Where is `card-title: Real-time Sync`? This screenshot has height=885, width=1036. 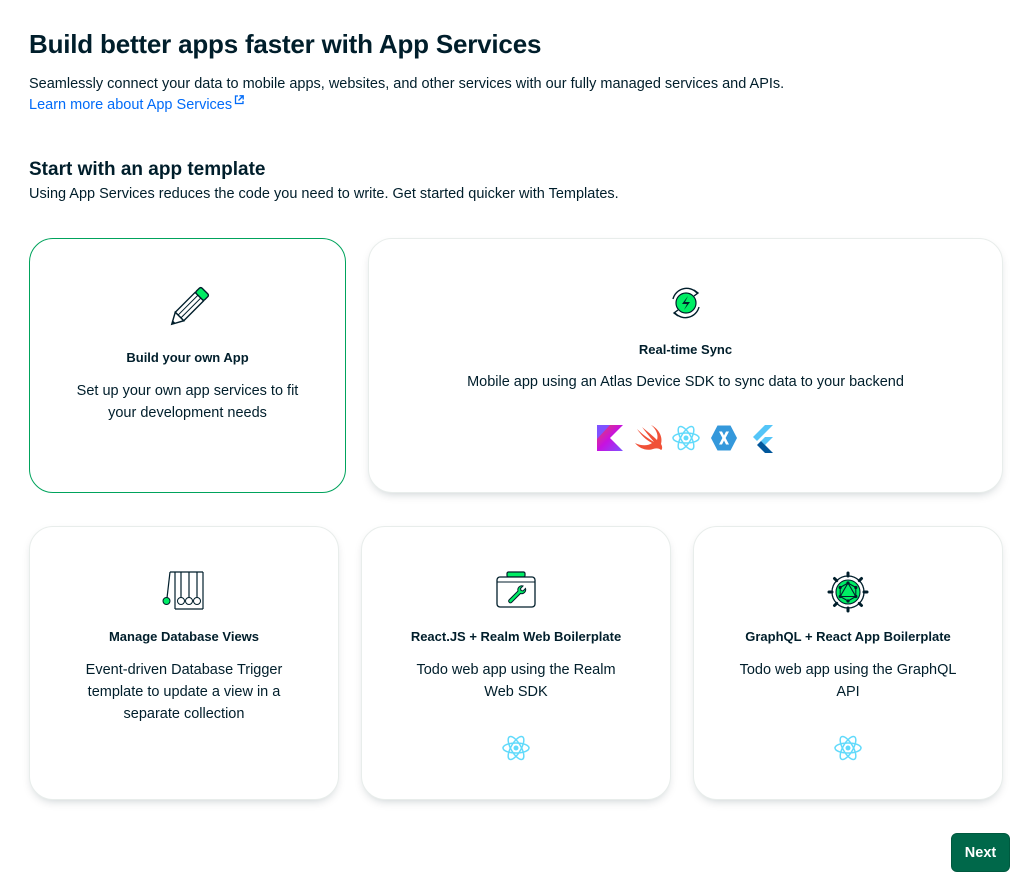
card-title: Real-time Sync is located at coordinates (685, 349).